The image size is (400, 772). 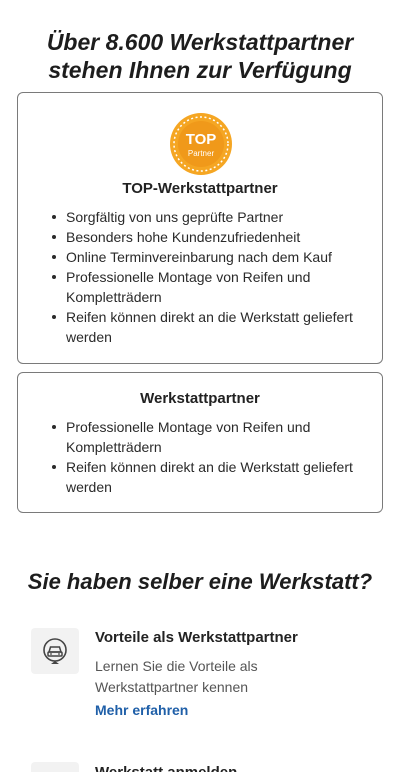 What do you see at coordinates (200, 581) in the screenshot?
I see `own-workshop-heading: Sie haben selber eine Werkstatt?` at bounding box center [200, 581].